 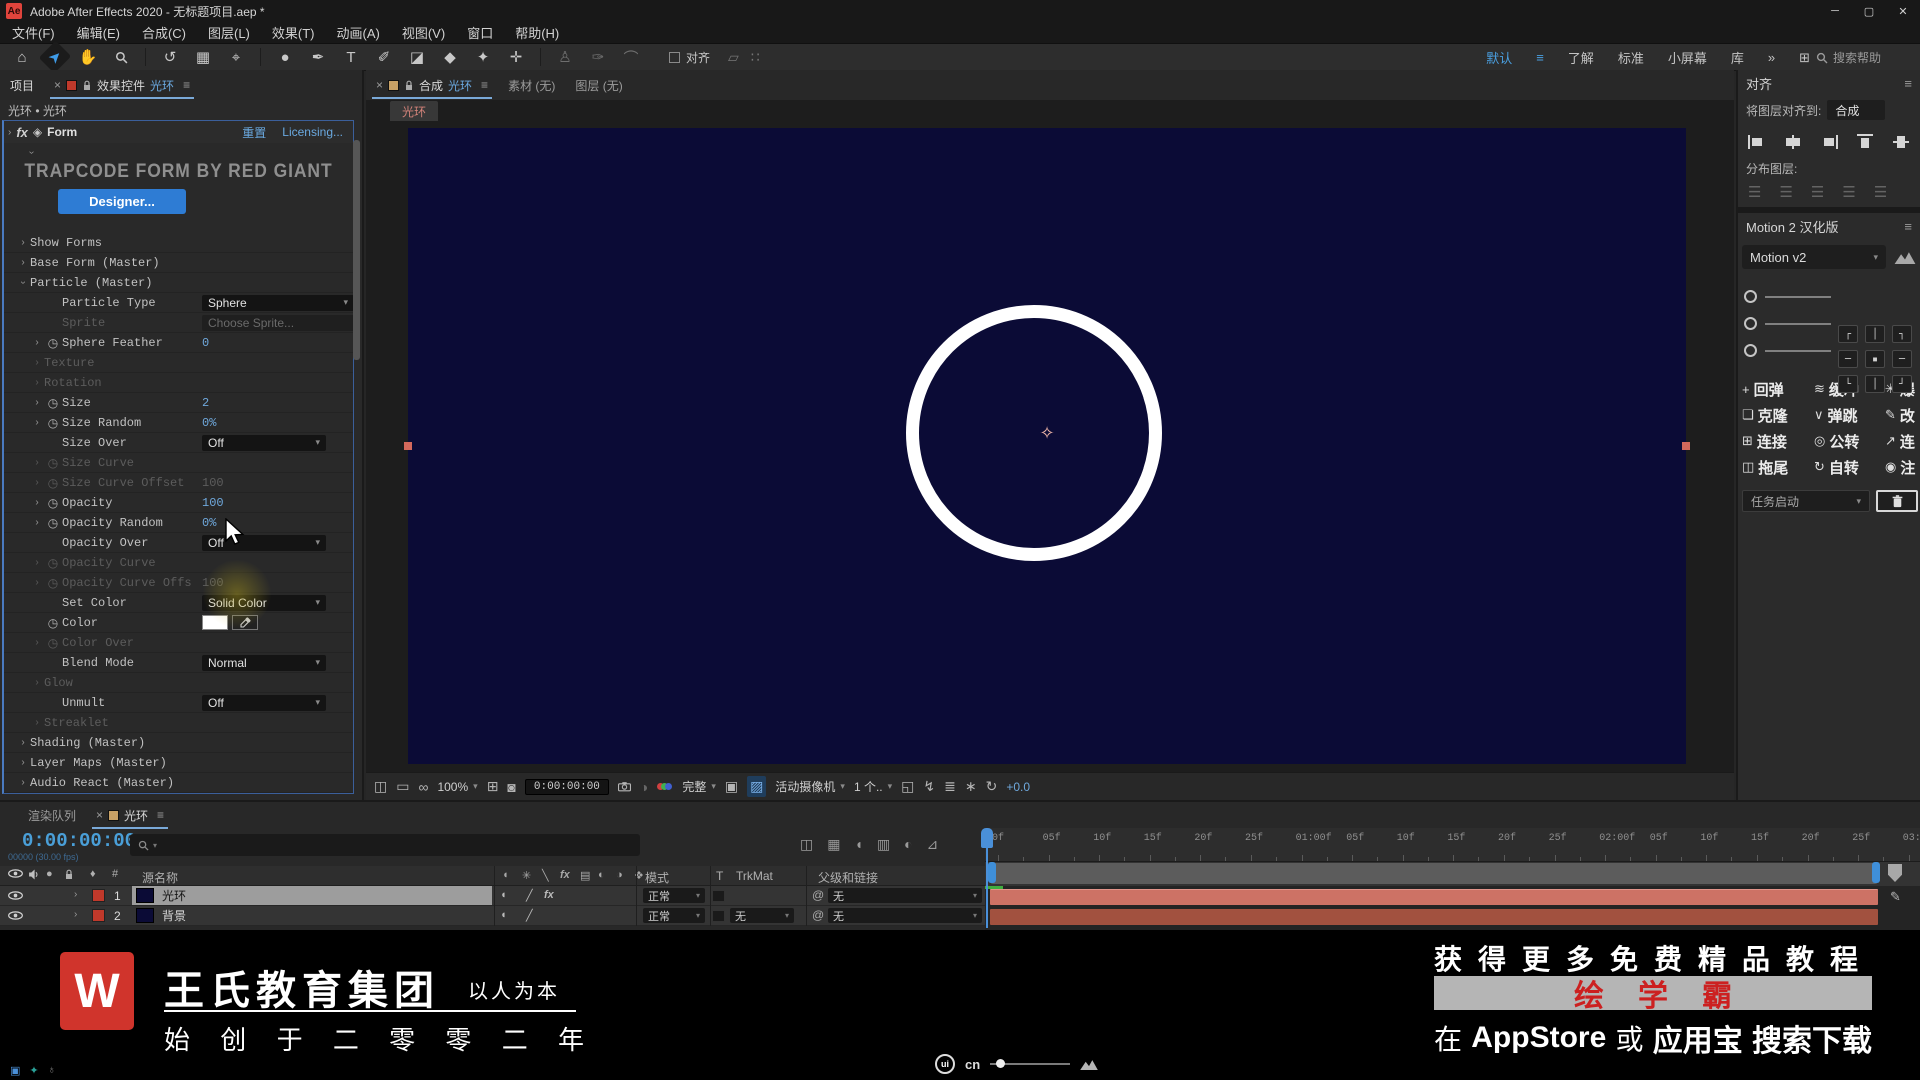 What do you see at coordinates (833, 844) in the screenshot?
I see `draft-3d-icon: ▦` at bounding box center [833, 844].